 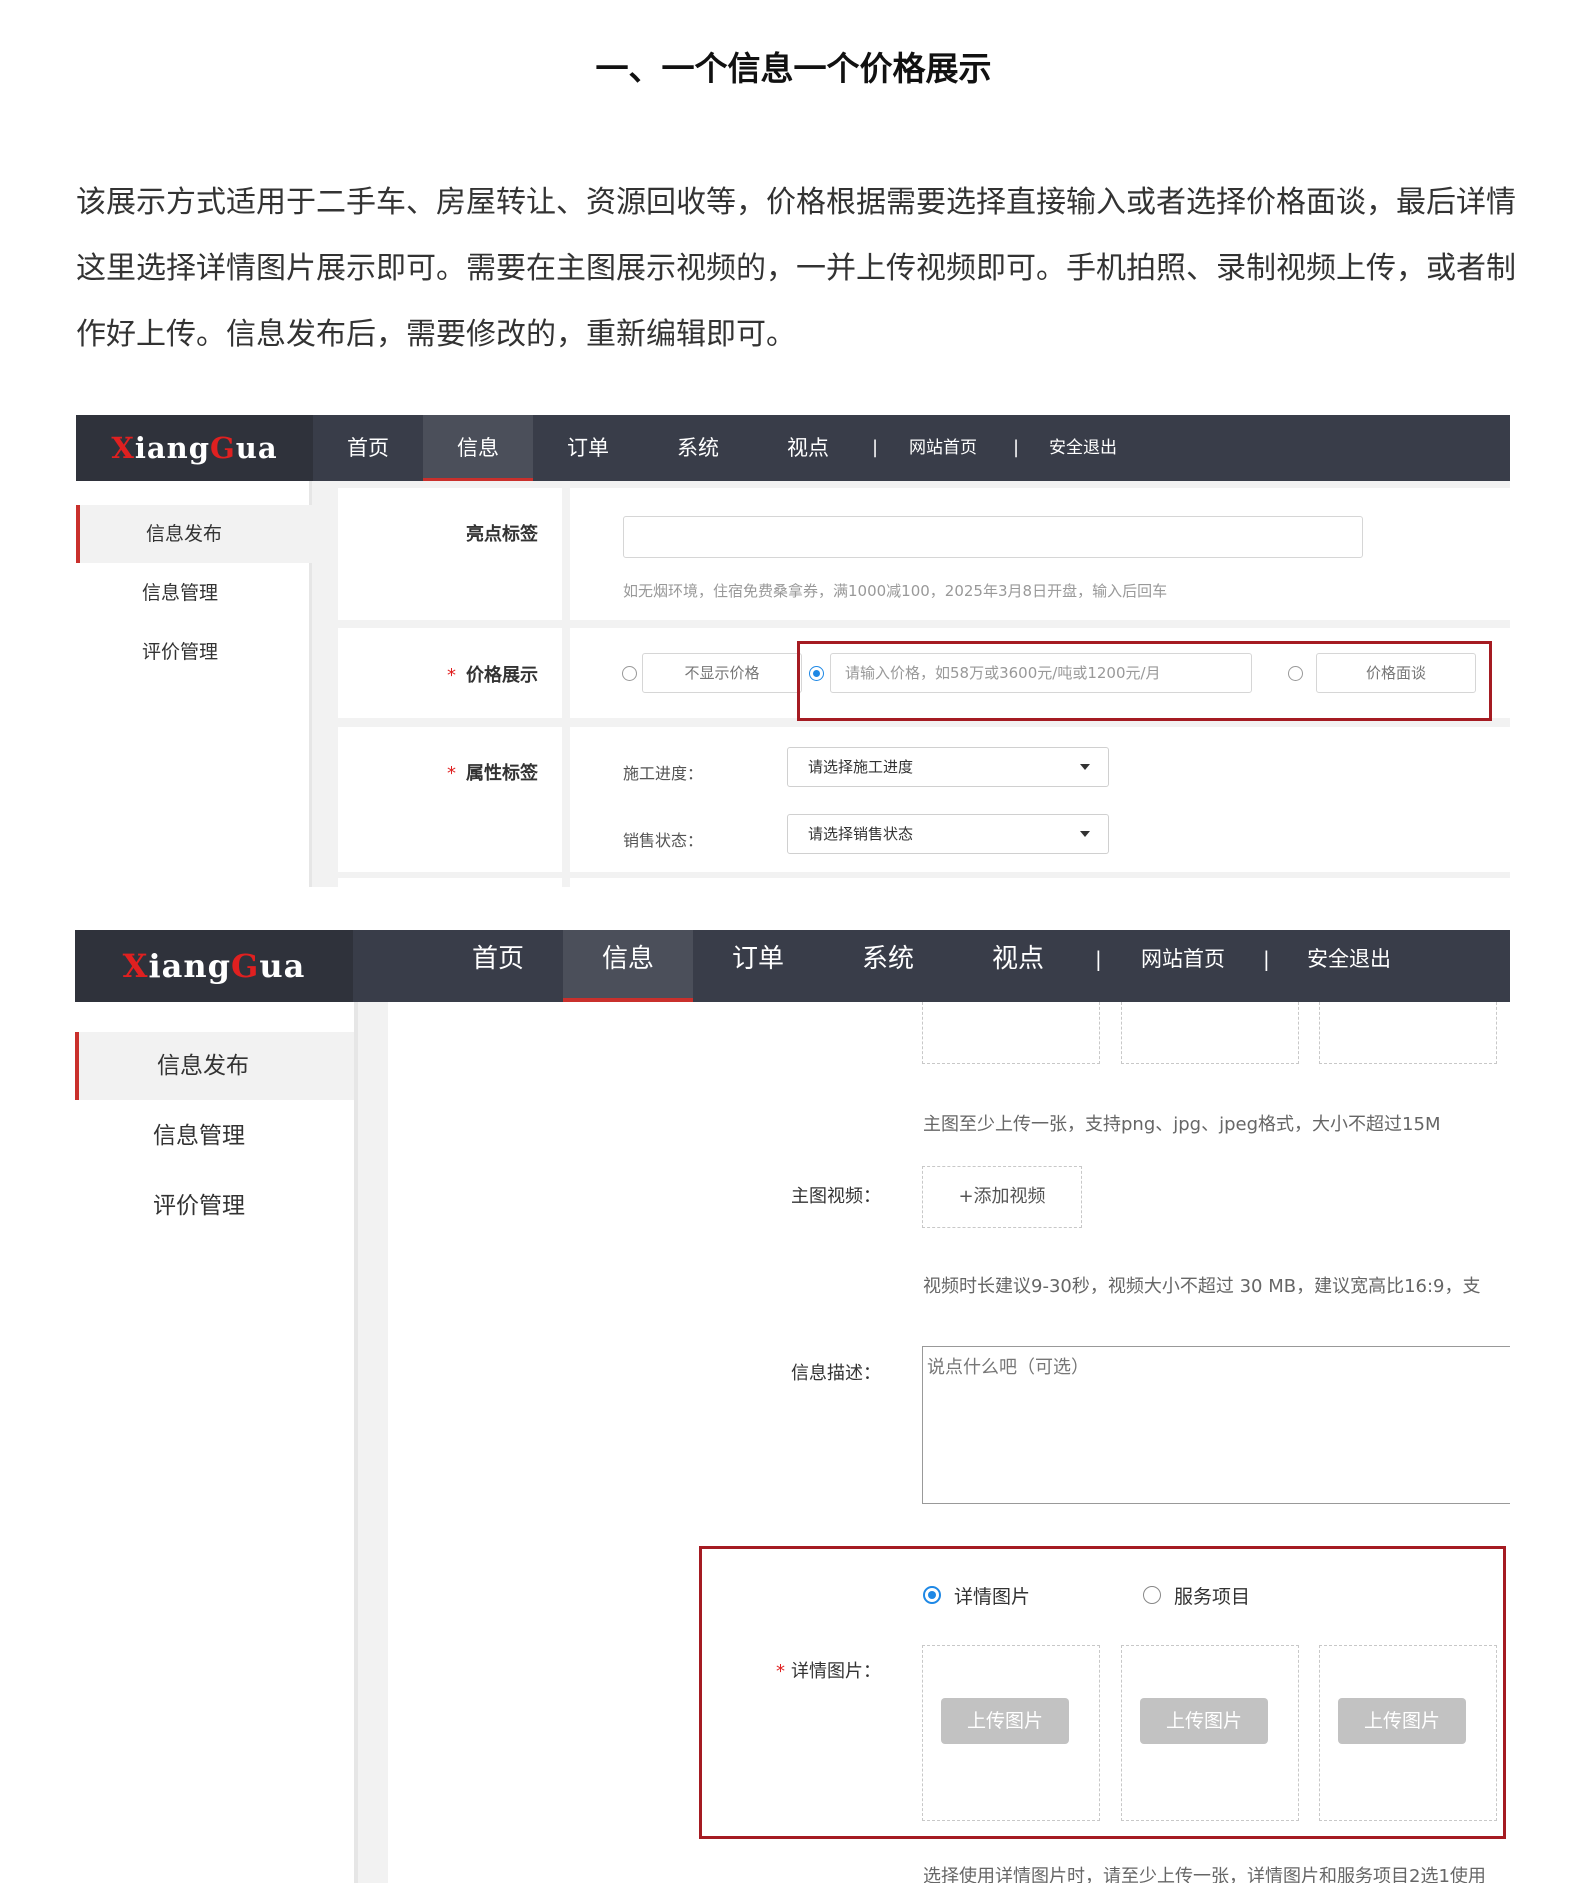 I want to click on next-row-value-cell, so click(x=1040, y=882).